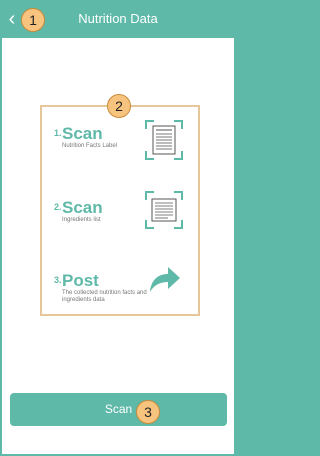 The image size is (320, 456). What do you see at coordinates (148, 412) in the screenshot?
I see `marker-3: 3` at bounding box center [148, 412].